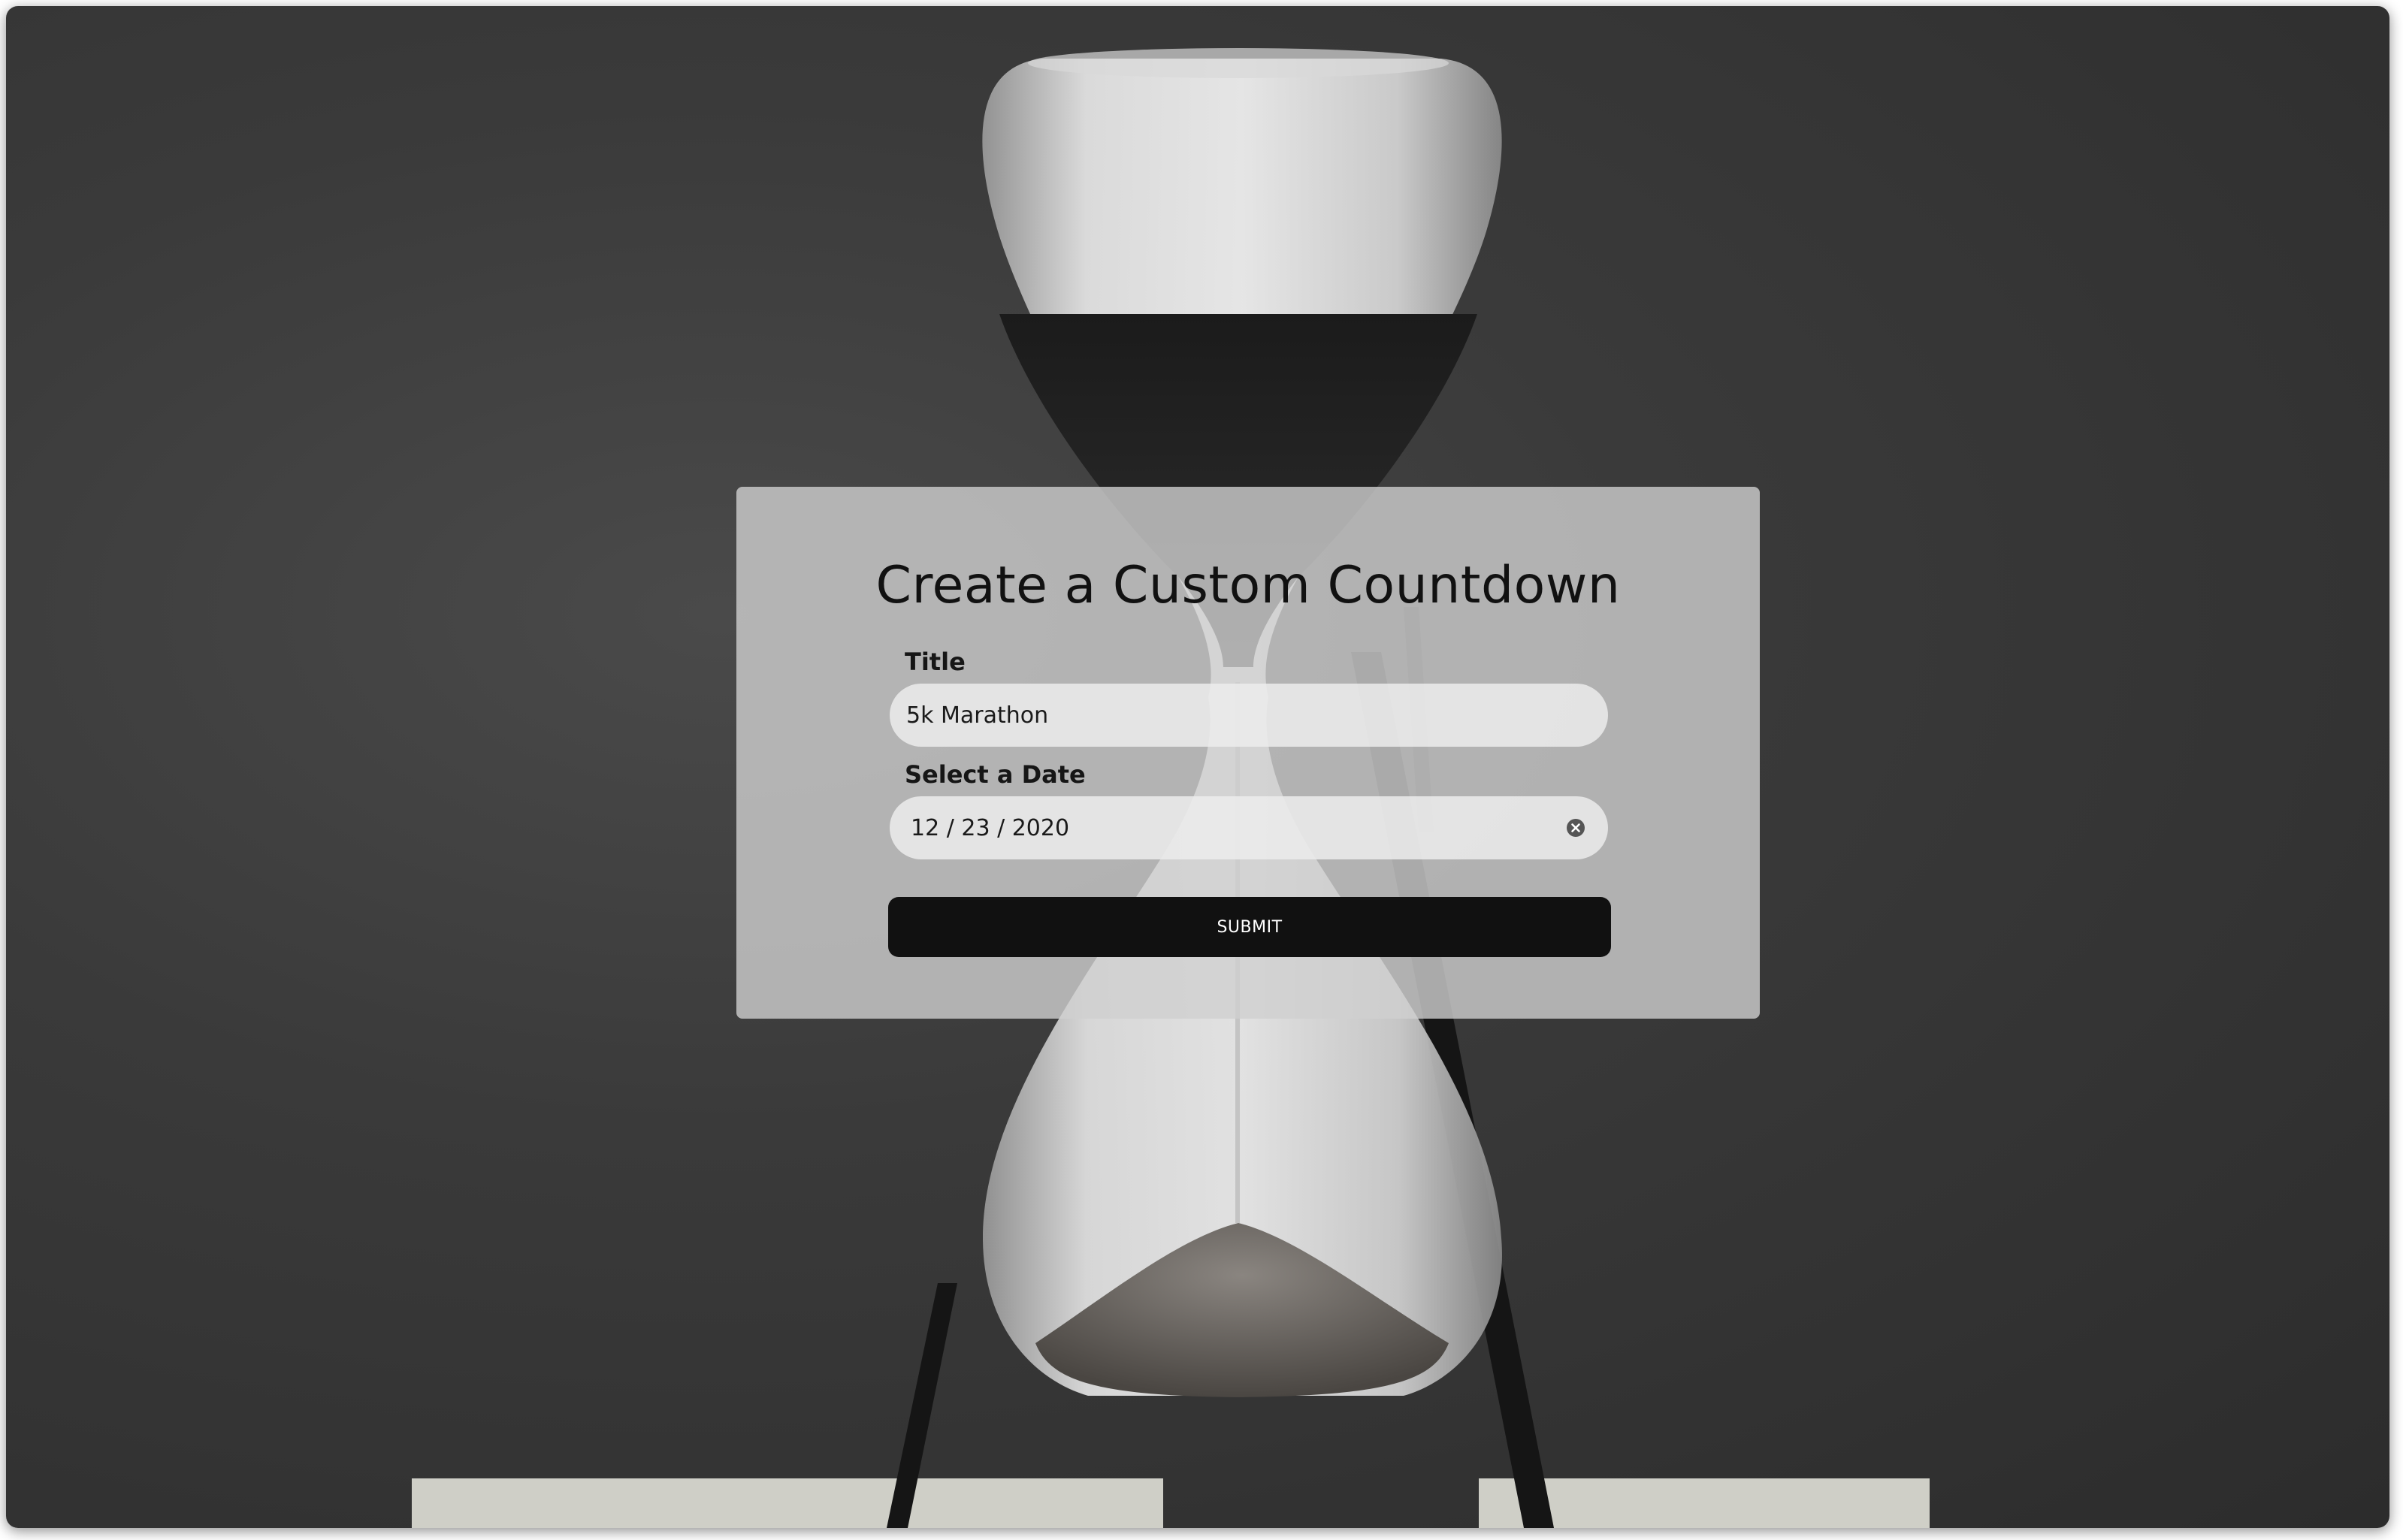 This screenshot has height=1540, width=2403. I want to click on date-input-value: 12 / 23 / 2020, so click(1228, 828).